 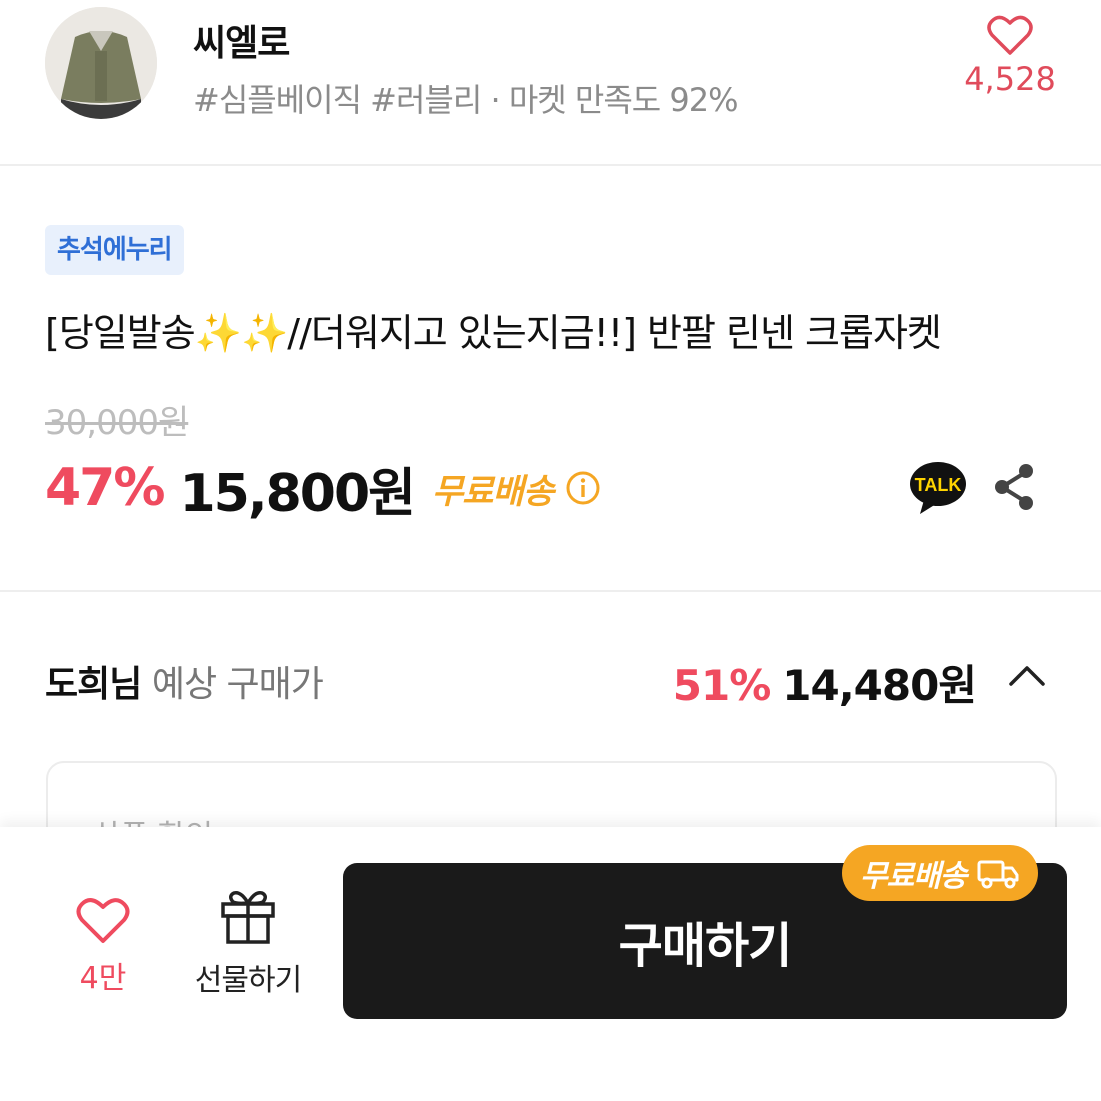 I want to click on free-shipping-label: 무료배송, so click(x=492, y=491).